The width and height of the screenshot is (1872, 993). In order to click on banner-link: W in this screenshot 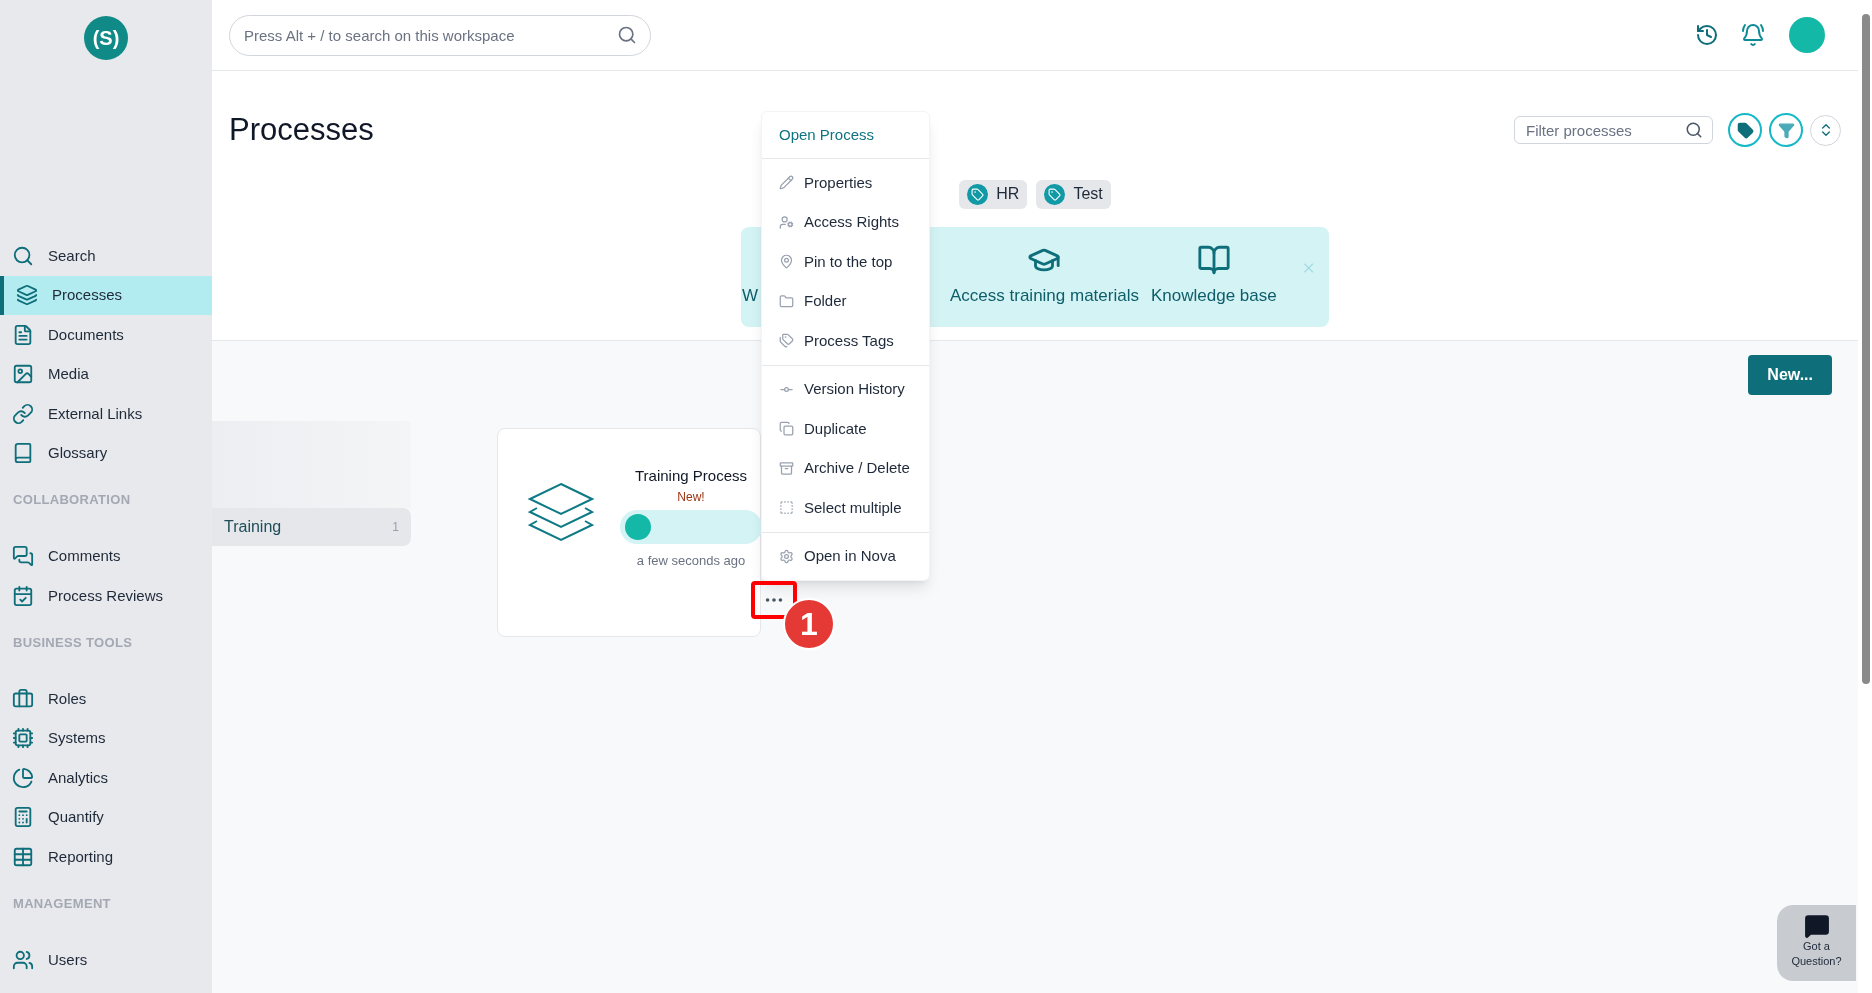, I will do `click(750, 296)`.